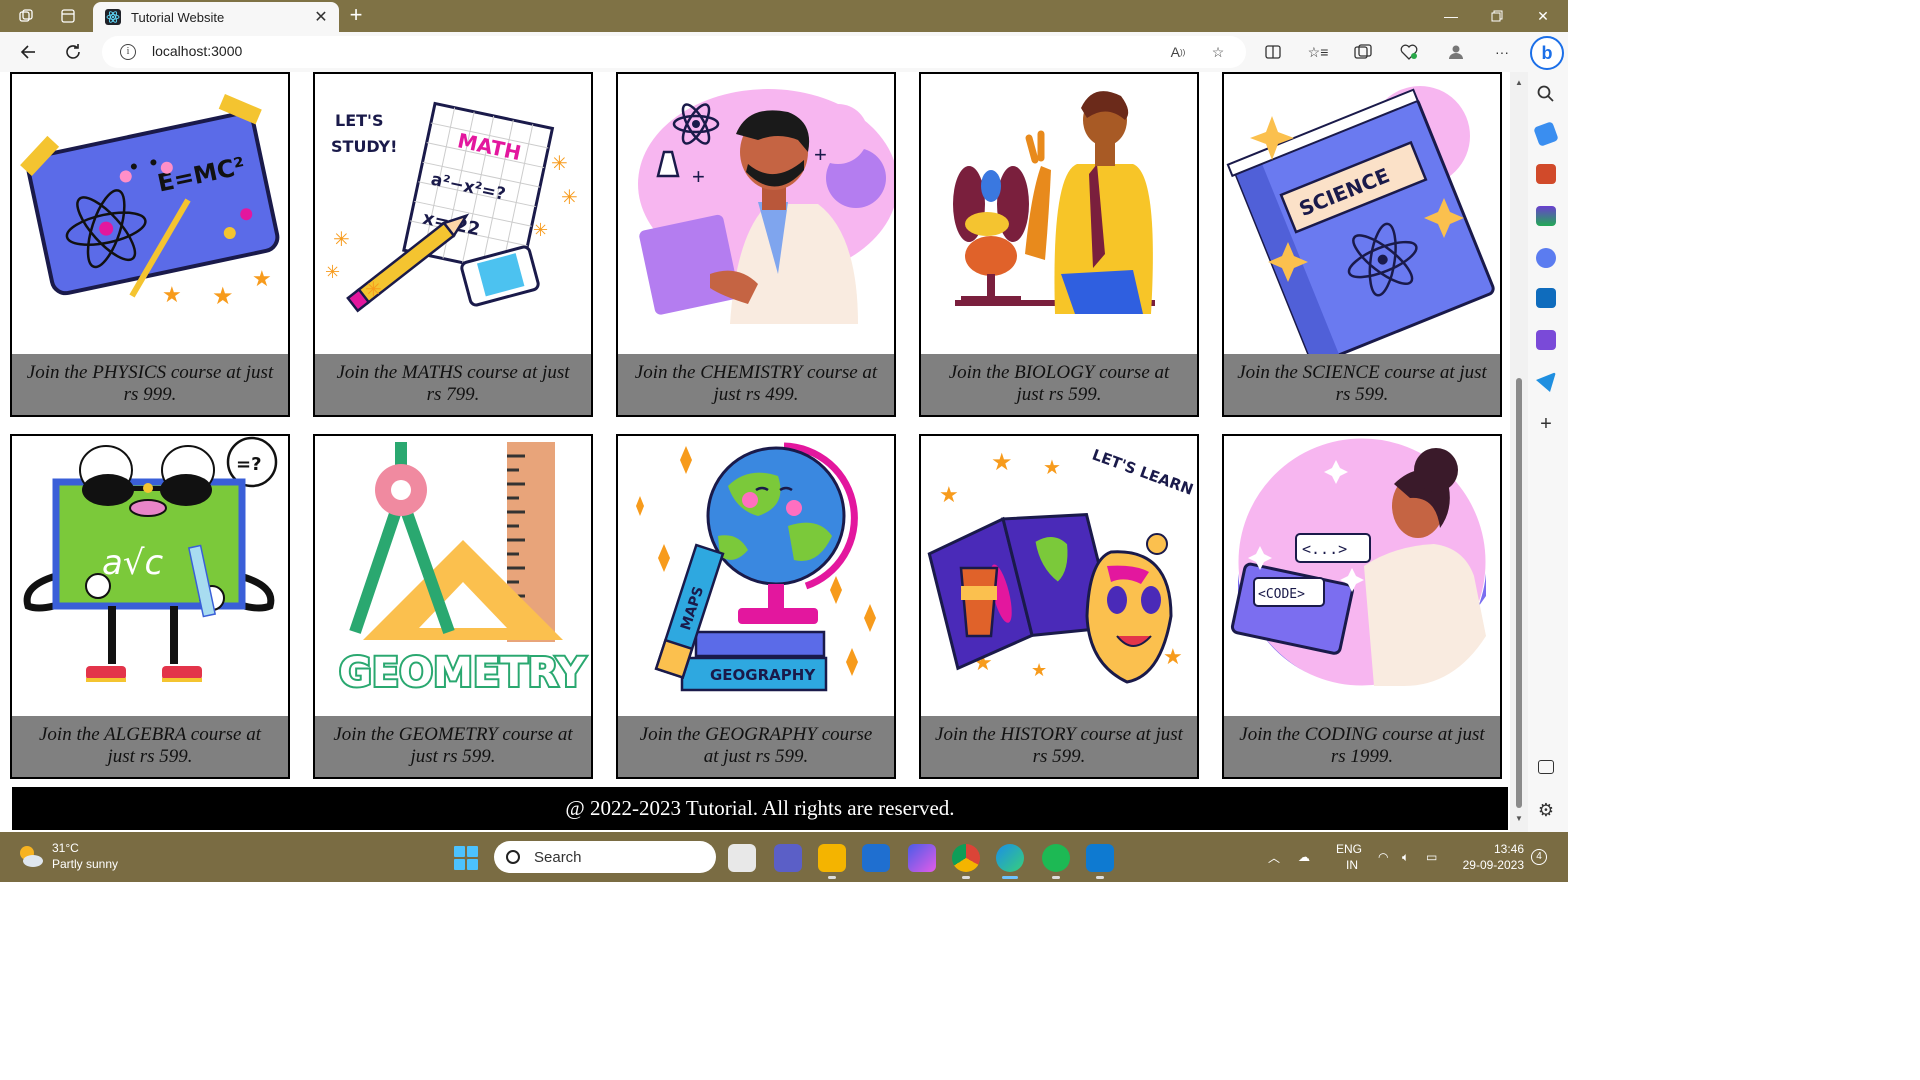  Describe the element at coordinates (1100, 858) in the screenshot. I see `vscode-icon` at that location.